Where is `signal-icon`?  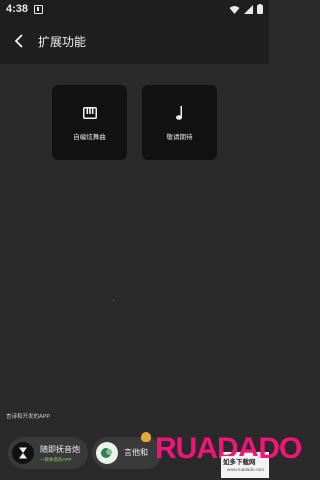
signal-icon is located at coordinates (248, 9).